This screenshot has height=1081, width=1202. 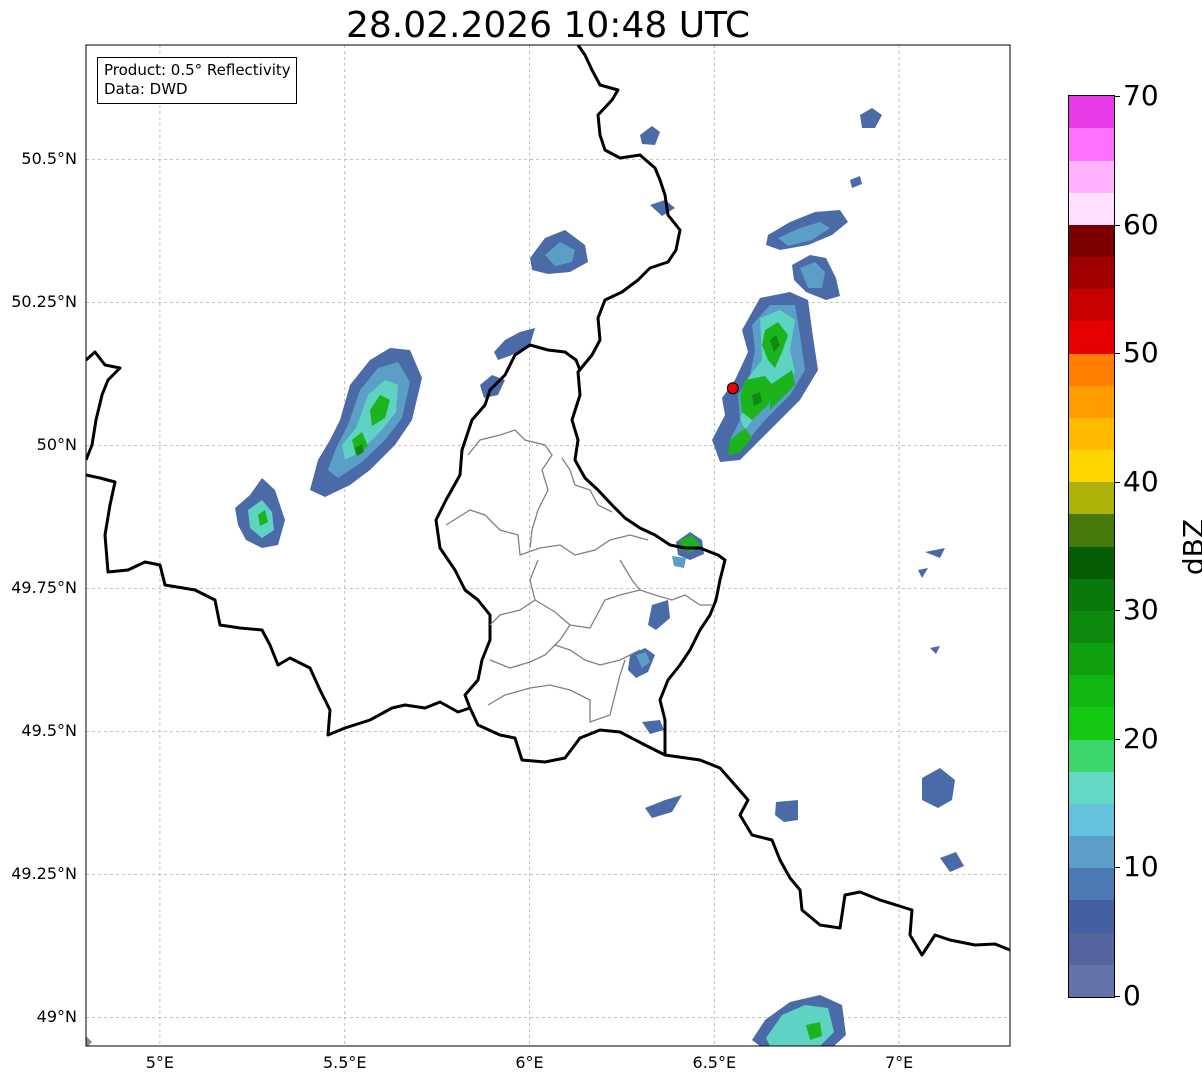 What do you see at coordinates (44, 302) in the screenshot?
I see `lat-tick-label: 50.25°N` at bounding box center [44, 302].